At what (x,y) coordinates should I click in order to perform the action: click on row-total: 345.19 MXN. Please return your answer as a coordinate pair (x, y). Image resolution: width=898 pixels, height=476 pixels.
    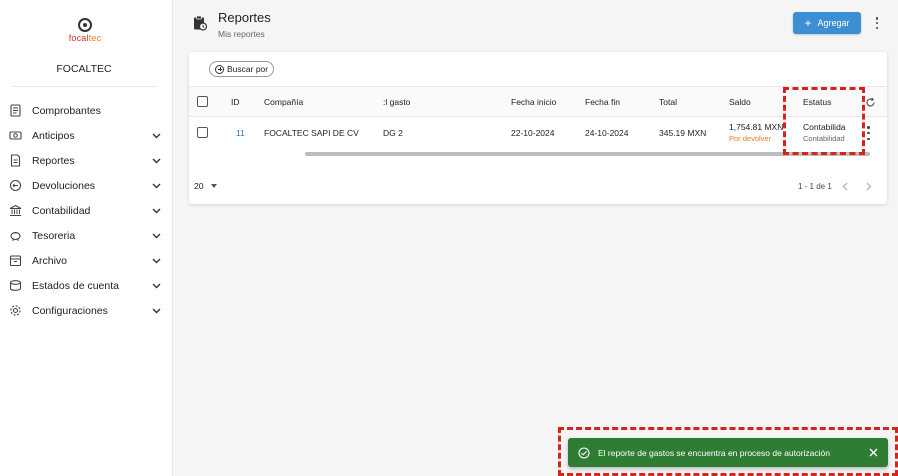
    Looking at the image, I should click on (683, 132).